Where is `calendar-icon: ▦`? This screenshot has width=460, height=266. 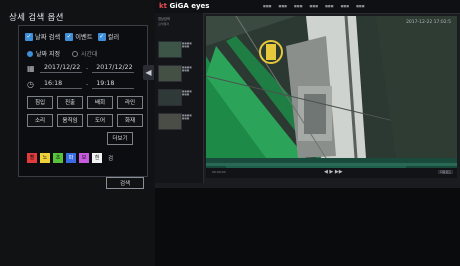
calendar-icon: ▦ is located at coordinates (31, 68).